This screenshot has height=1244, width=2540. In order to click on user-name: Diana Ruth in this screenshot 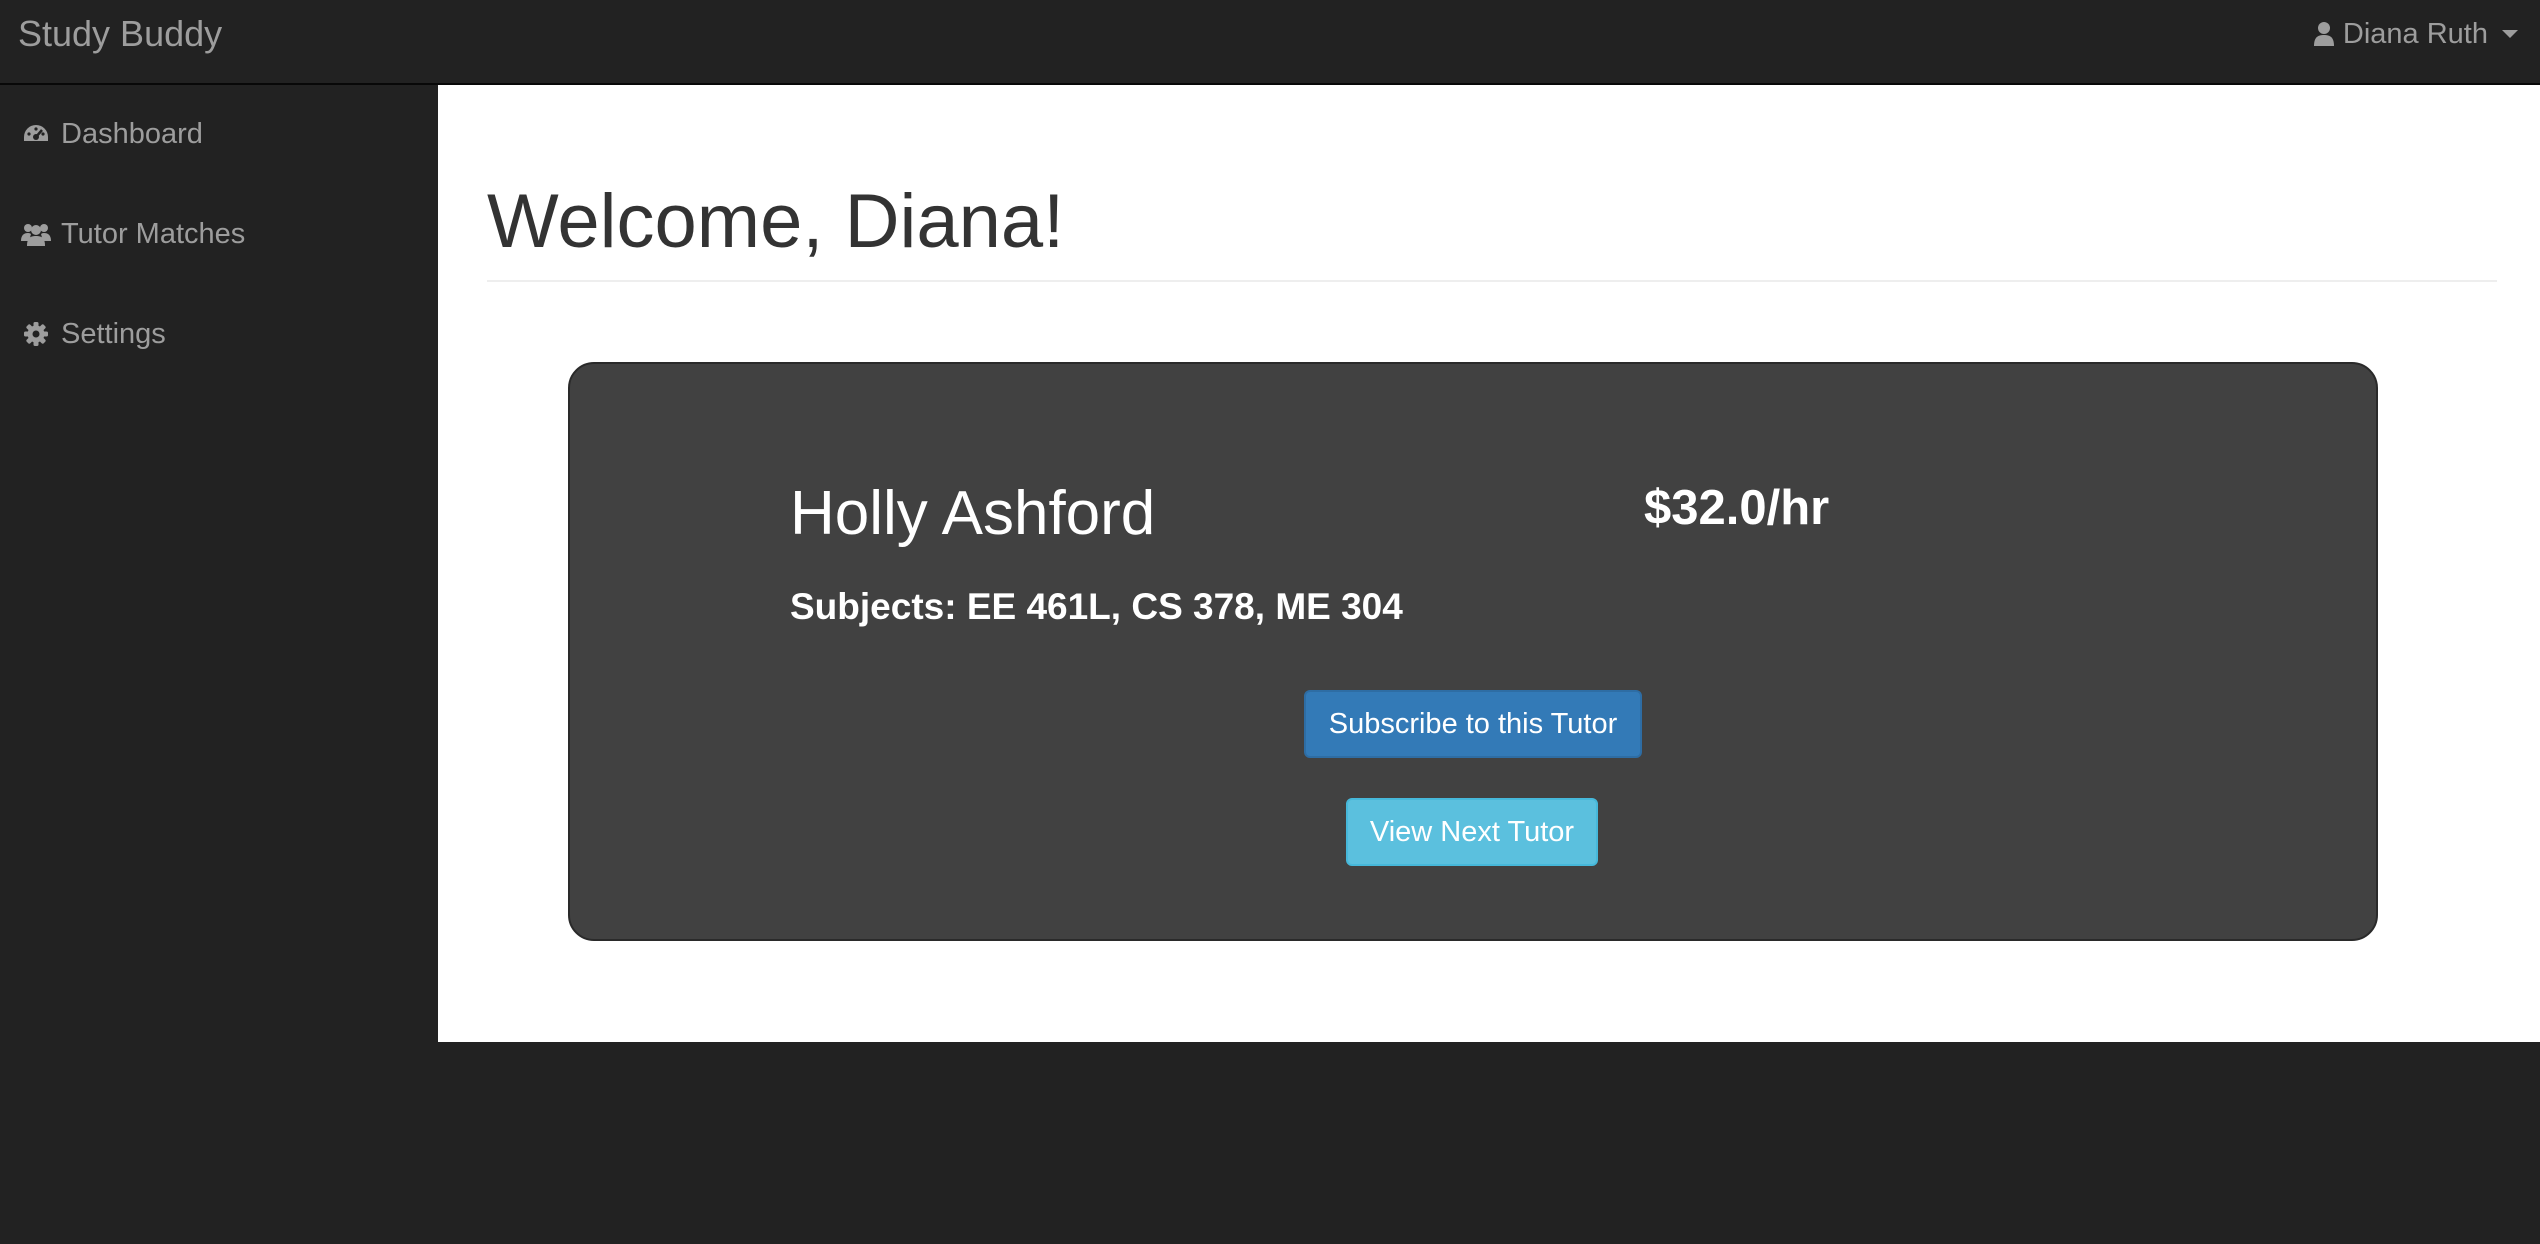, I will do `click(2415, 33)`.